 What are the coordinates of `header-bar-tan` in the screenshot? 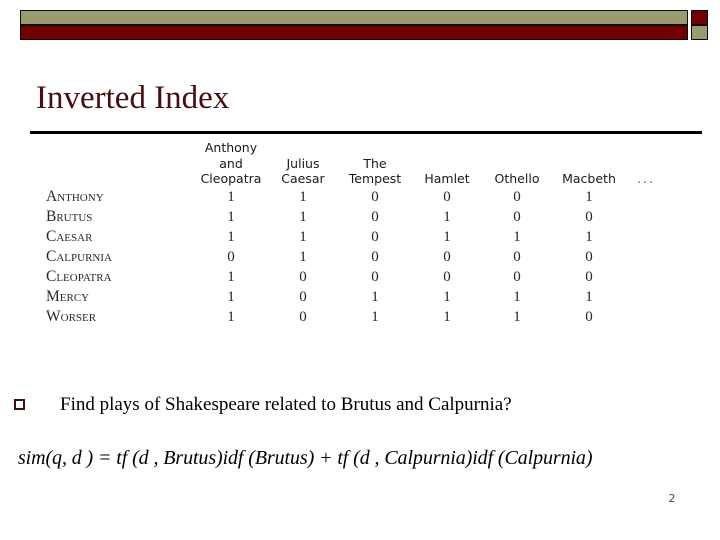 It's located at (354, 17).